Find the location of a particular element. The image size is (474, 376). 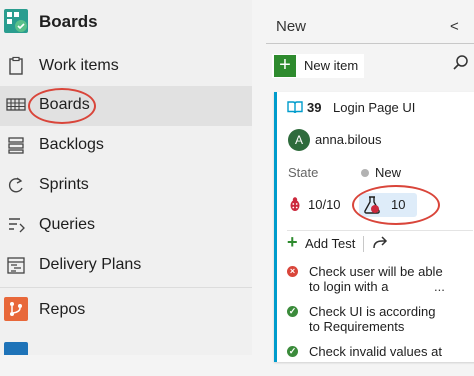

nav-item-label: Backlogs is located at coordinates (71, 144).